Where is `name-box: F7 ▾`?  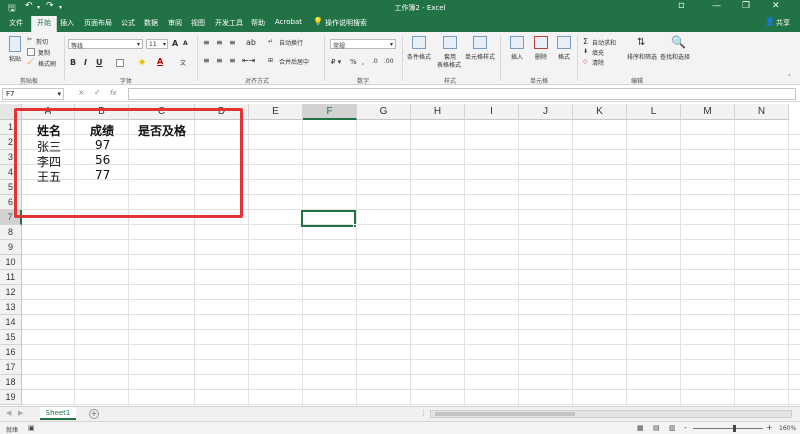
name-box: F7 ▾ is located at coordinates (33, 94).